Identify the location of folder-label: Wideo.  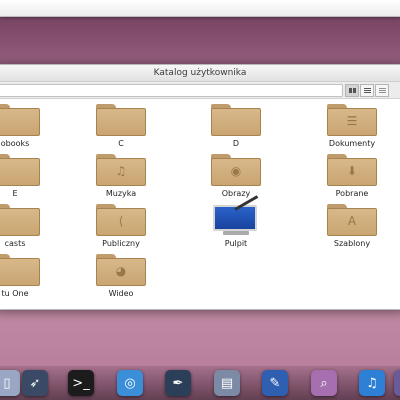
(121, 293).